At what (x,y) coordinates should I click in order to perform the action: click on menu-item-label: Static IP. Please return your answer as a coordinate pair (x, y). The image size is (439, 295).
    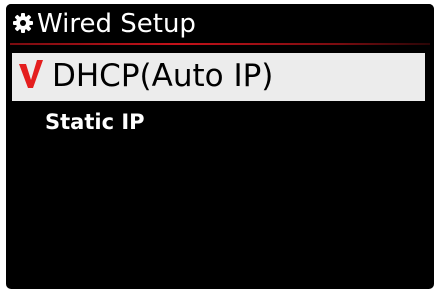
    Looking at the image, I should click on (95, 122).